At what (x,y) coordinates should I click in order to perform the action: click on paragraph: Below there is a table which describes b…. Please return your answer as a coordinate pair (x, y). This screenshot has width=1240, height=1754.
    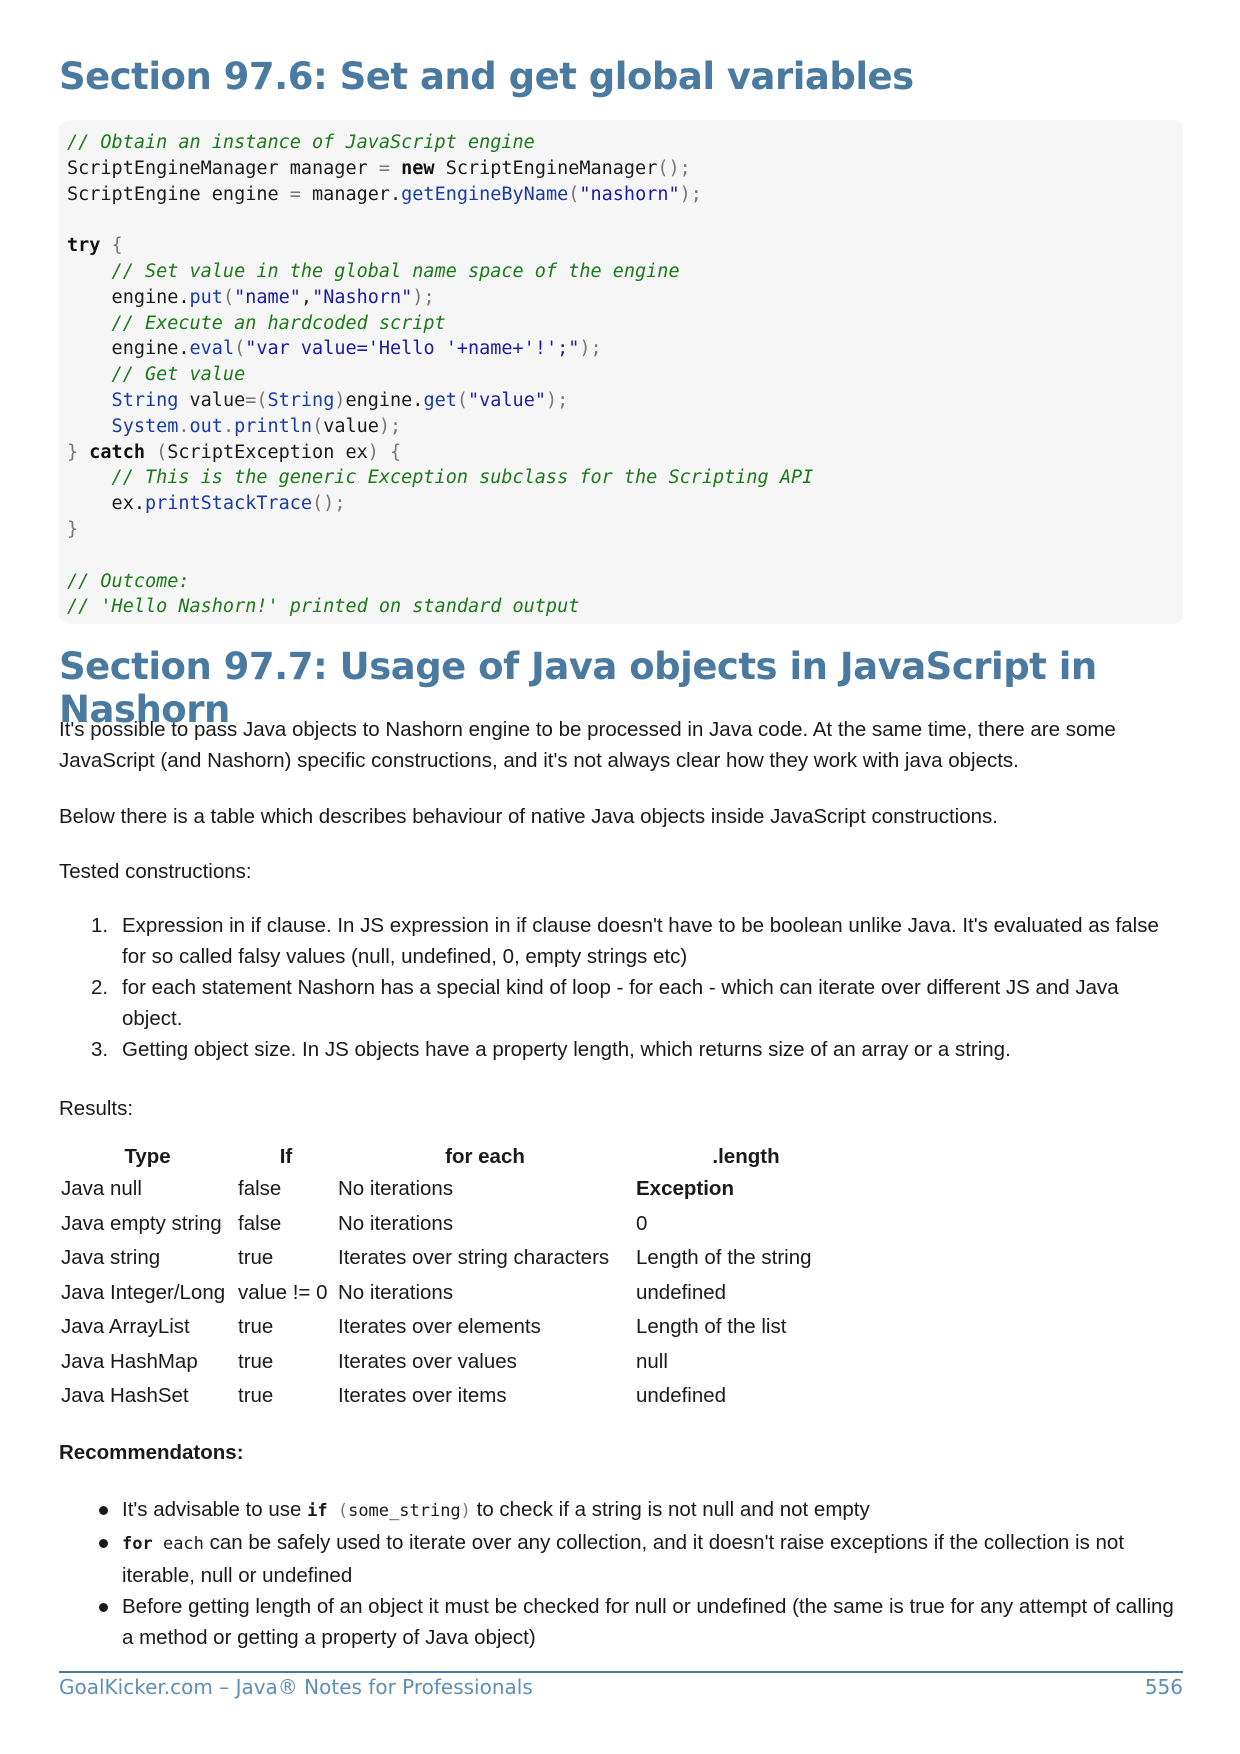
    Looking at the image, I should click on (528, 816).